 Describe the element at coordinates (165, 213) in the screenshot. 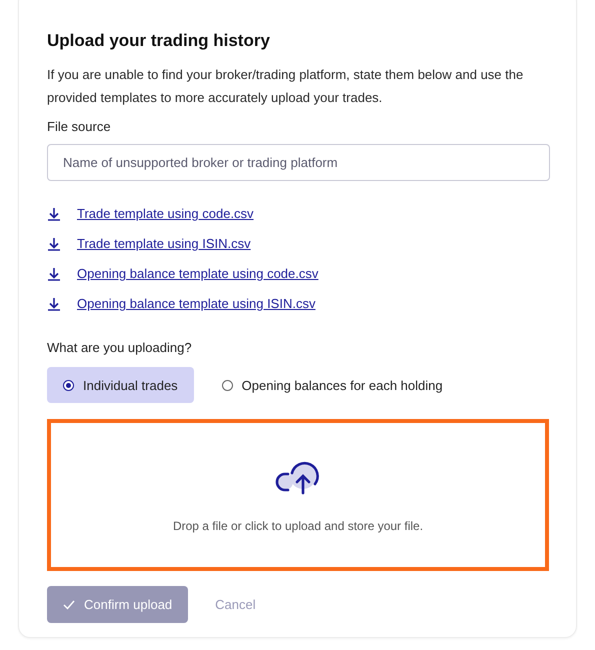

I see `template-link: Trade template using code.csv` at that location.